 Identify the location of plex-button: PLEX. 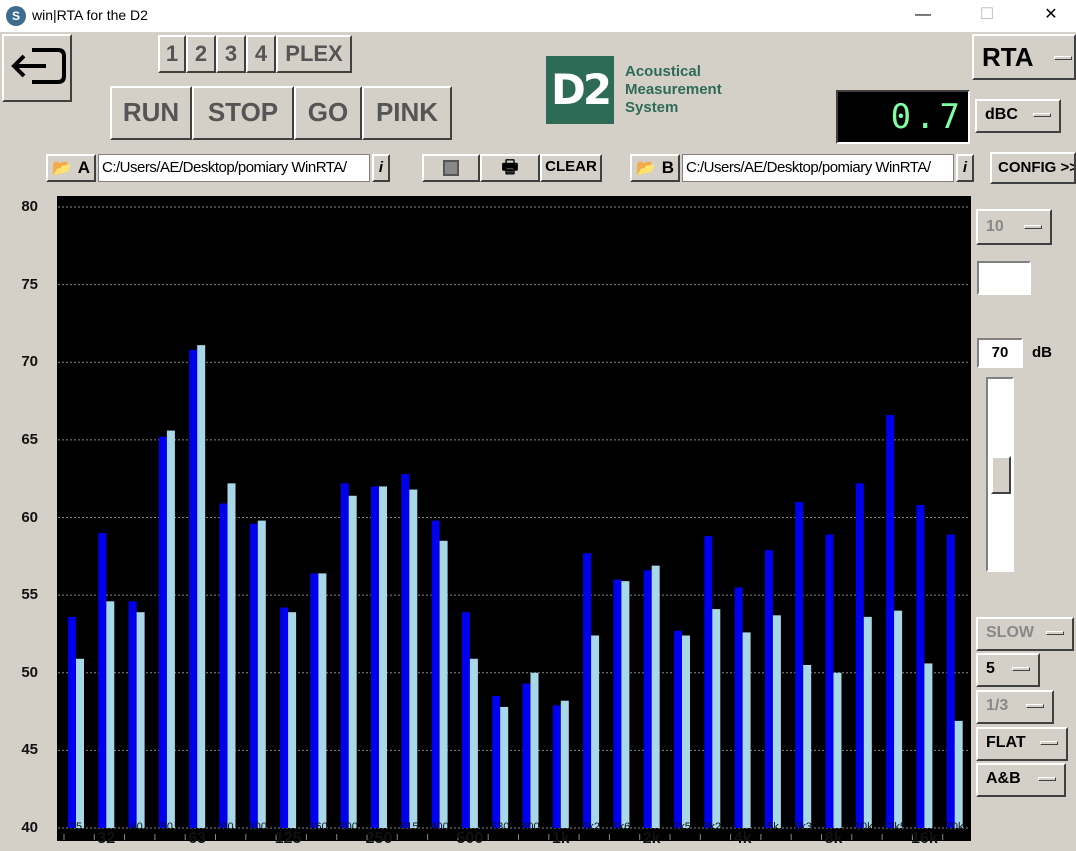
(314, 54).